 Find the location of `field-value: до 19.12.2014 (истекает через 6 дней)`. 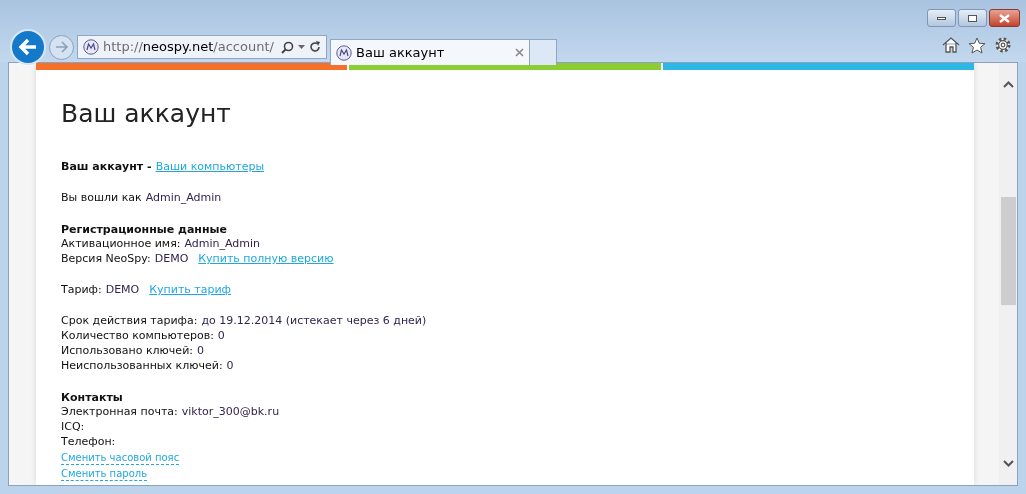

field-value: до 19.12.2014 (истекает через 6 дней) is located at coordinates (314, 321).